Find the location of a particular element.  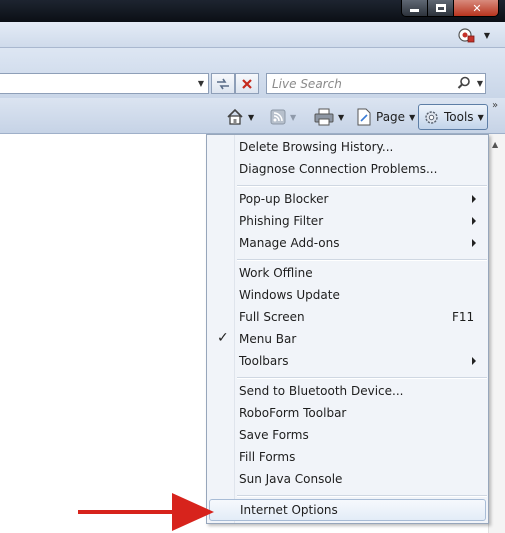

annotation-arrow-head is located at coordinates (193, 512).